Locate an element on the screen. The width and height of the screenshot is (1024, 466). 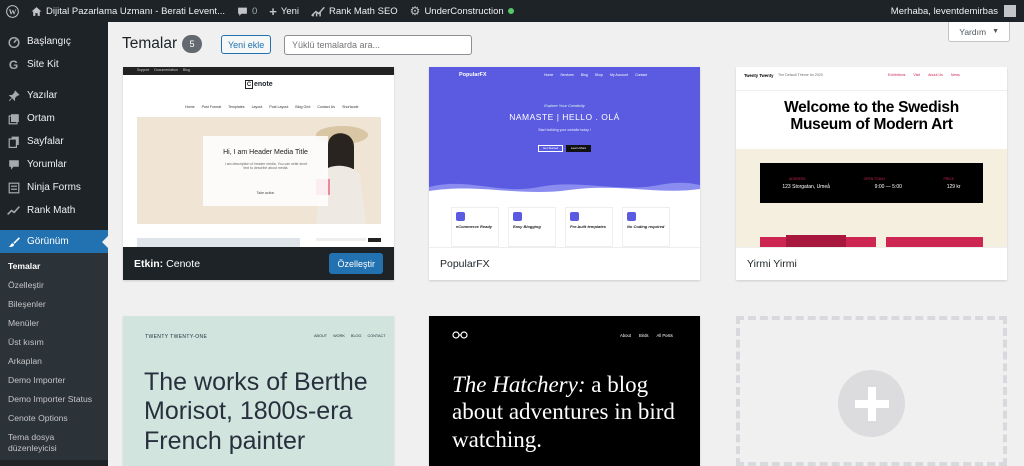
popularfx-btn-learn-more: Learn More is located at coordinates (578, 148).